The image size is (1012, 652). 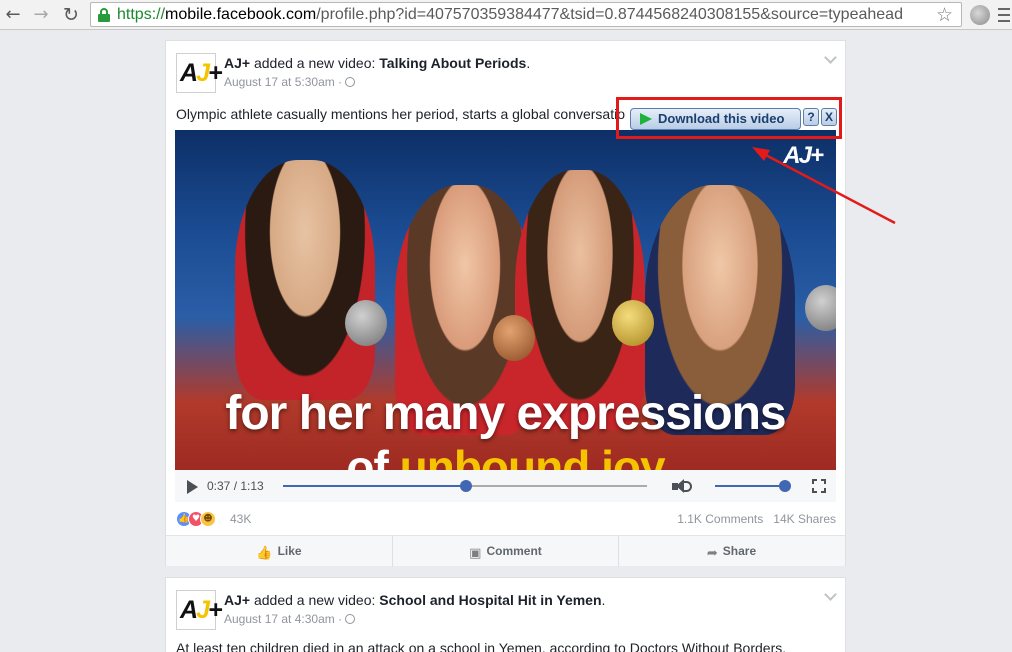 I want to click on thumbs-up-icon: 👍, so click(x=264, y=553).